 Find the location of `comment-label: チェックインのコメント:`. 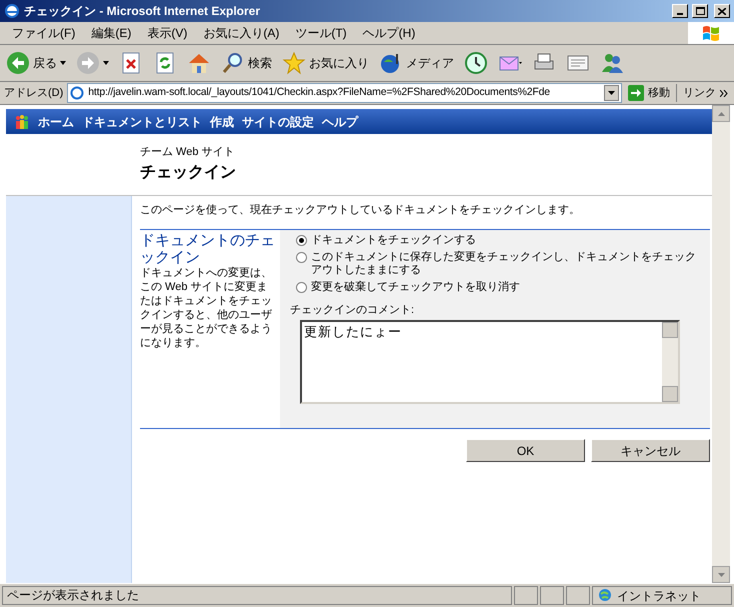

comment-label: チェックインのコメント: is located at coordinates (353, 310).